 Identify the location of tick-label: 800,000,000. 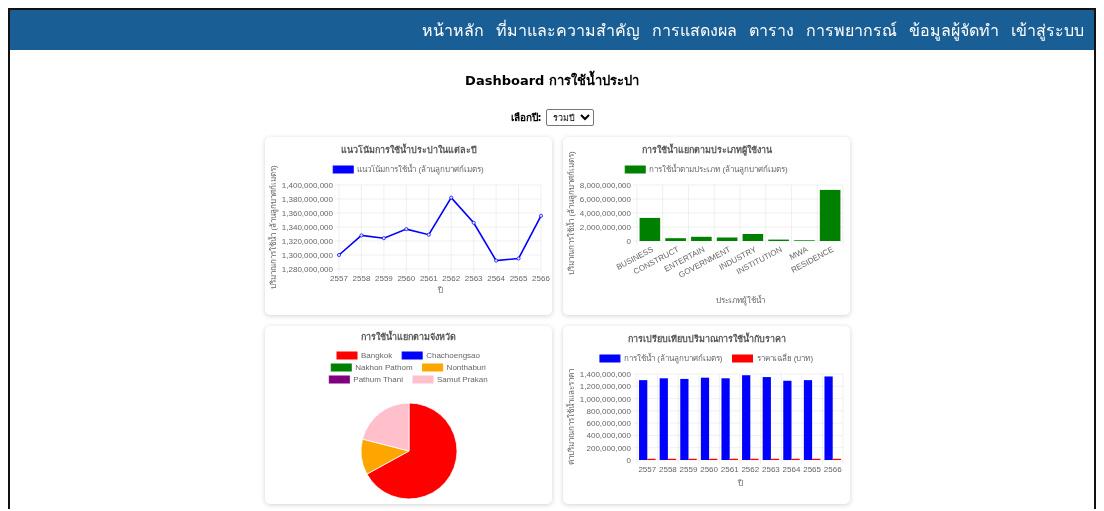
(608, 411).